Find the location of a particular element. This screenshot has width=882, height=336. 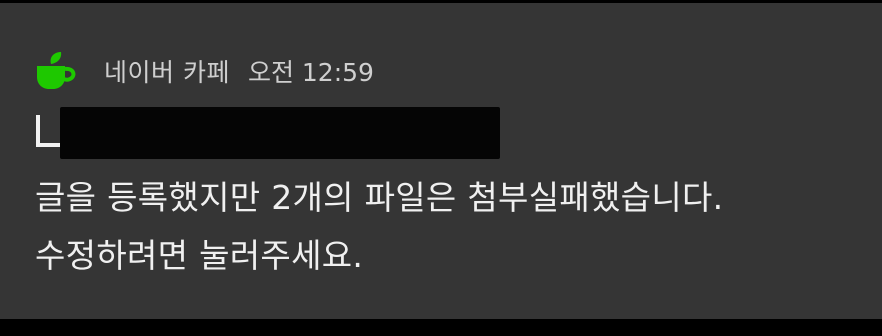

message-line: 수정하려면 눌러주세요. is located at coordinates (199, 255).